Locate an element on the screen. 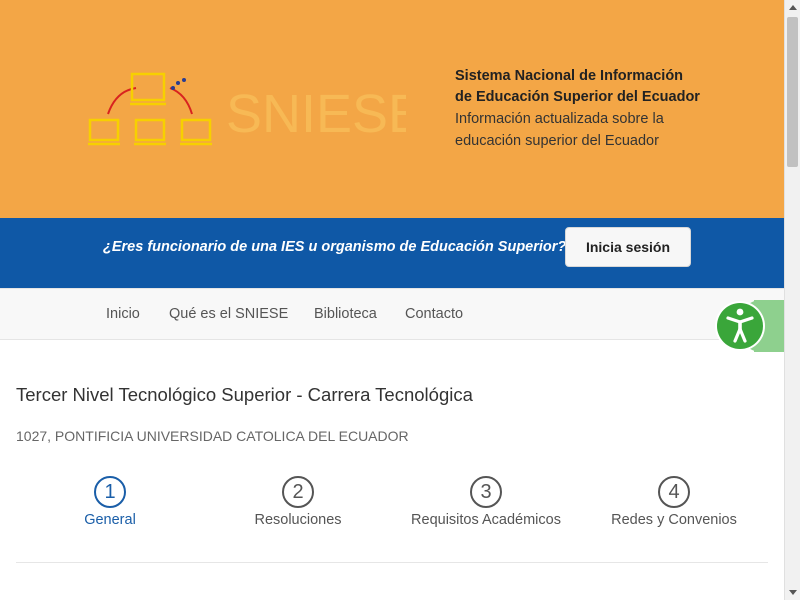  logo-wordmark: SNIESE is located at coordinates (316, 114).